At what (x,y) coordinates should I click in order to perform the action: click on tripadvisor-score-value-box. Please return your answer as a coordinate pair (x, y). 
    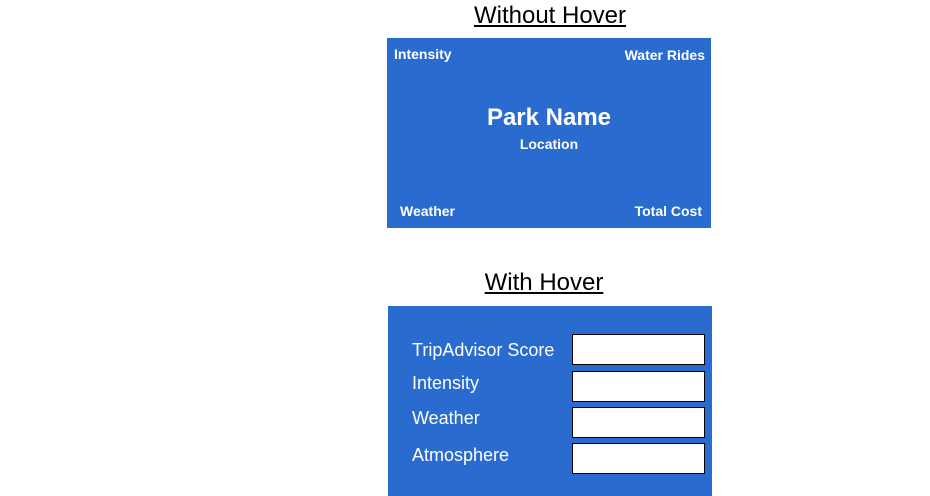
    Looking at the image, I should click on (638, 349).